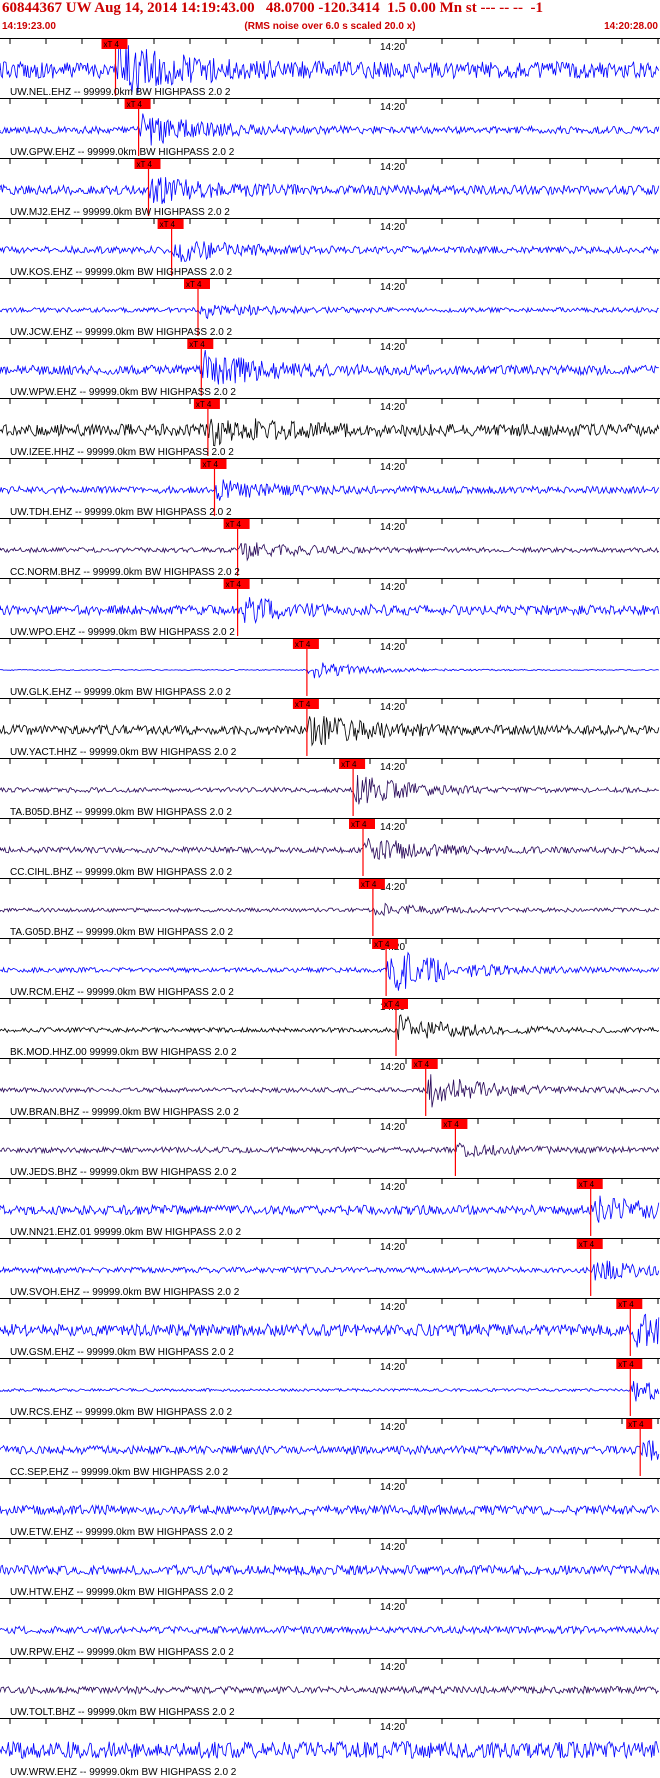  I want to click on scaling-note: (RMS noise over 6.0 s scaled 20.0 x), so click(330, 26).